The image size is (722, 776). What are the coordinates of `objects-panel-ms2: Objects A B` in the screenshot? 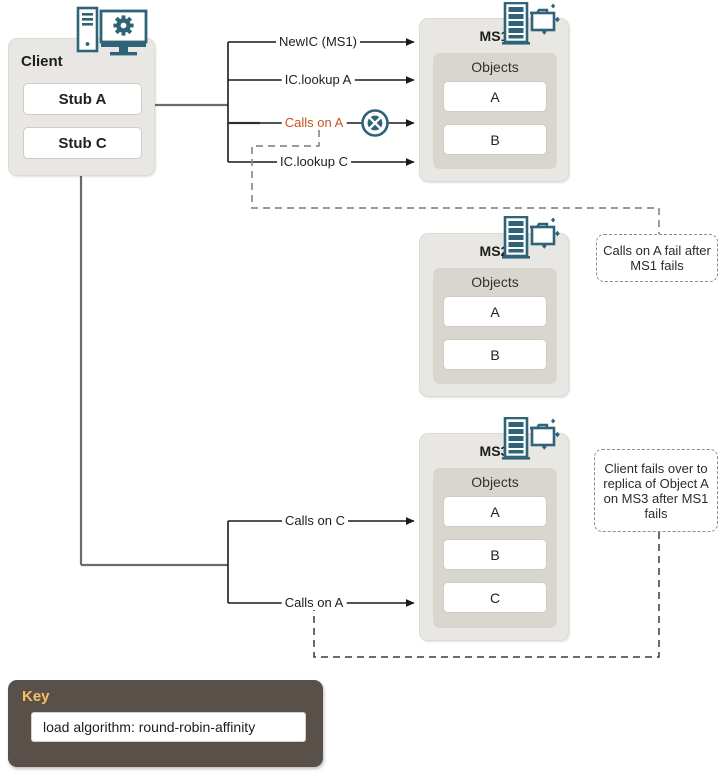 It's located at (495, 326).